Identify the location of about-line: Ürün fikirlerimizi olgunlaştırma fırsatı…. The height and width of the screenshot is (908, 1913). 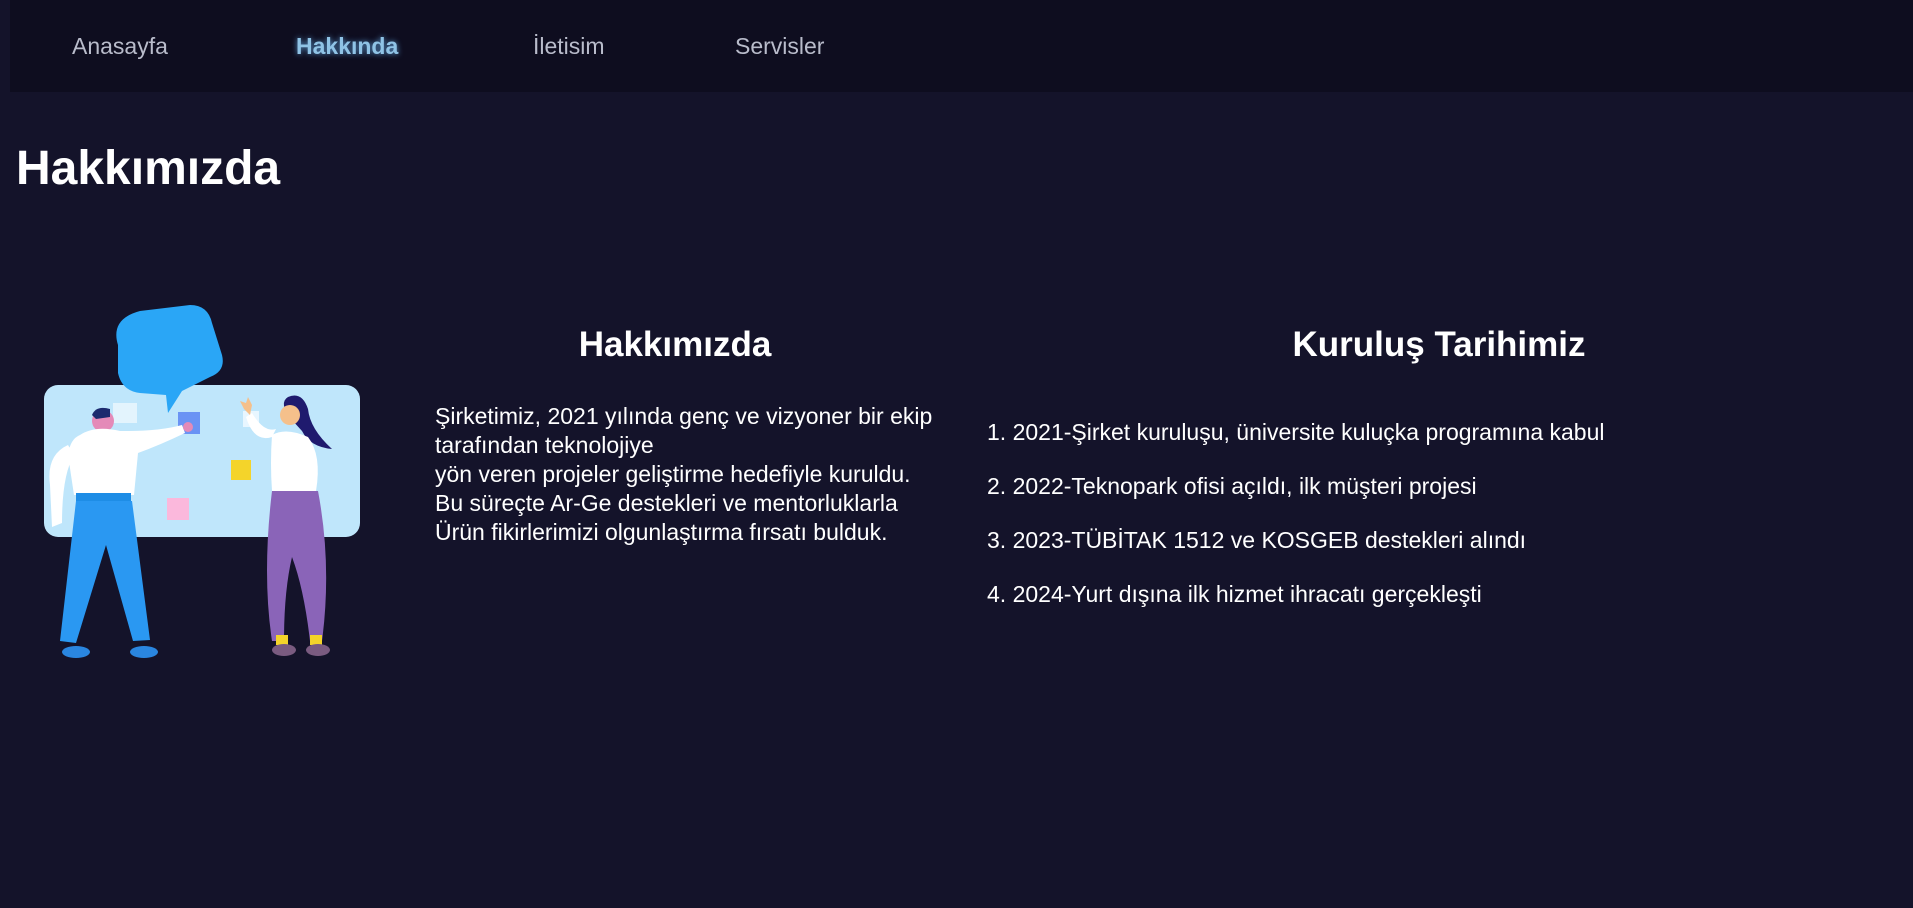
(661, 532).